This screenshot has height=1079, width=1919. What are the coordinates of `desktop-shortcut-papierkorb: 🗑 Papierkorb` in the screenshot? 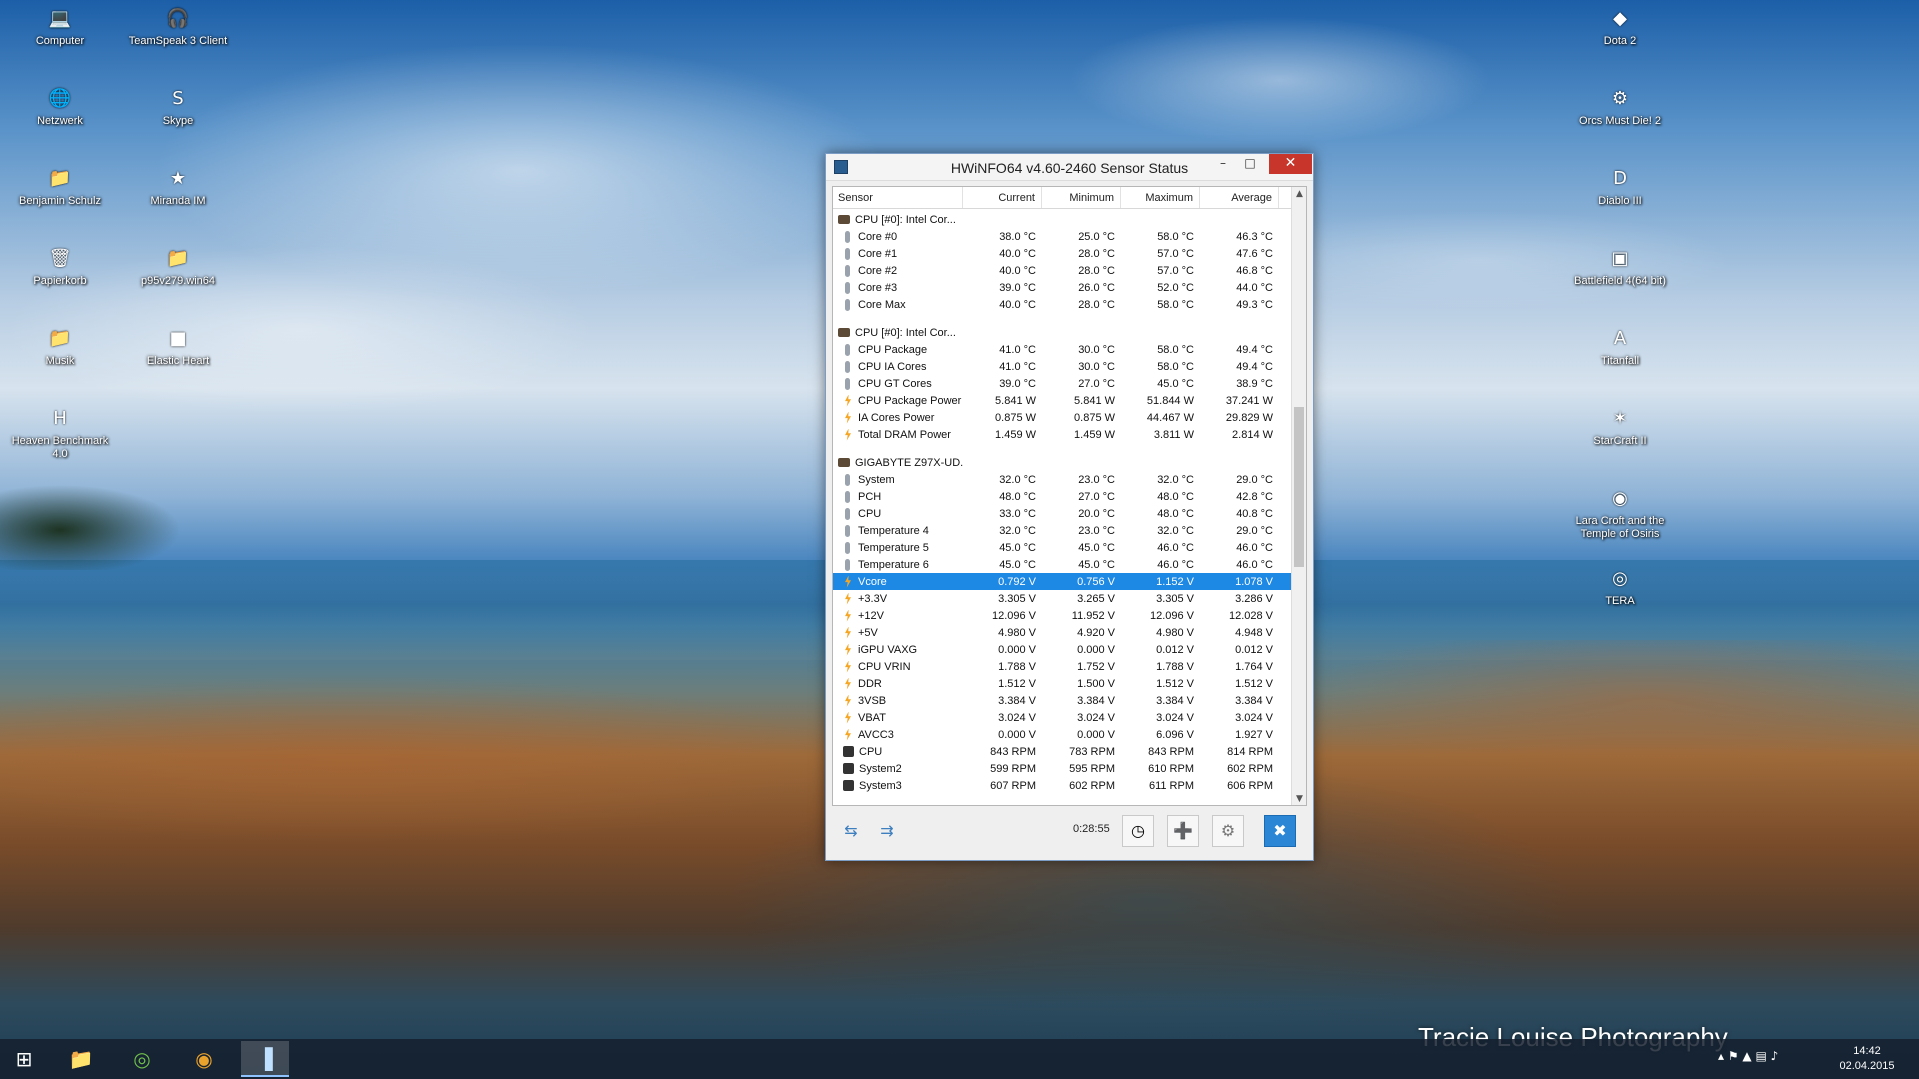 It's located at (60, 266).